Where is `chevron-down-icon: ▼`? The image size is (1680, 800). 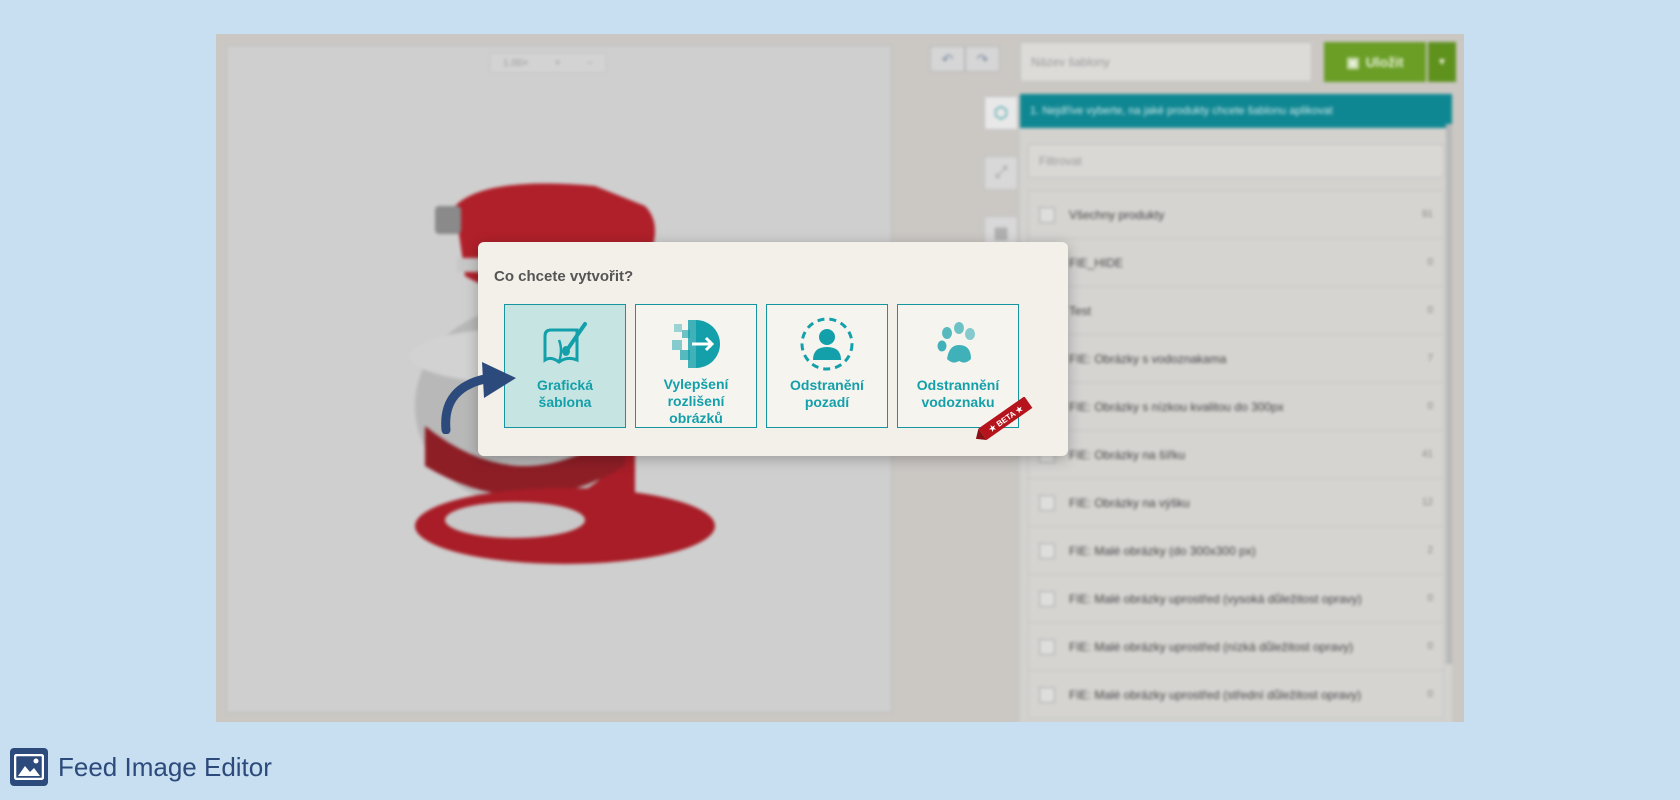
chevron-down-icon: ▼ is located at coordinates (1442, 62).